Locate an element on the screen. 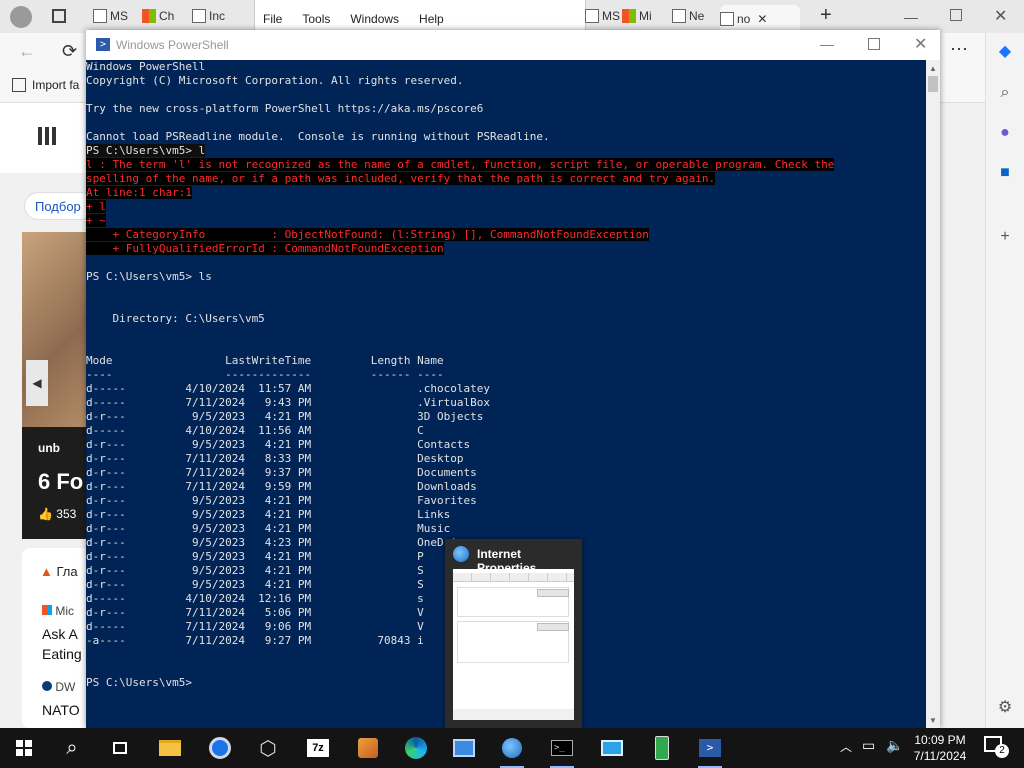 The height and width of the screenshot is (768, 1024). clock: 10:09 PM 7/11/2024 is located at coordinates (940, 748).